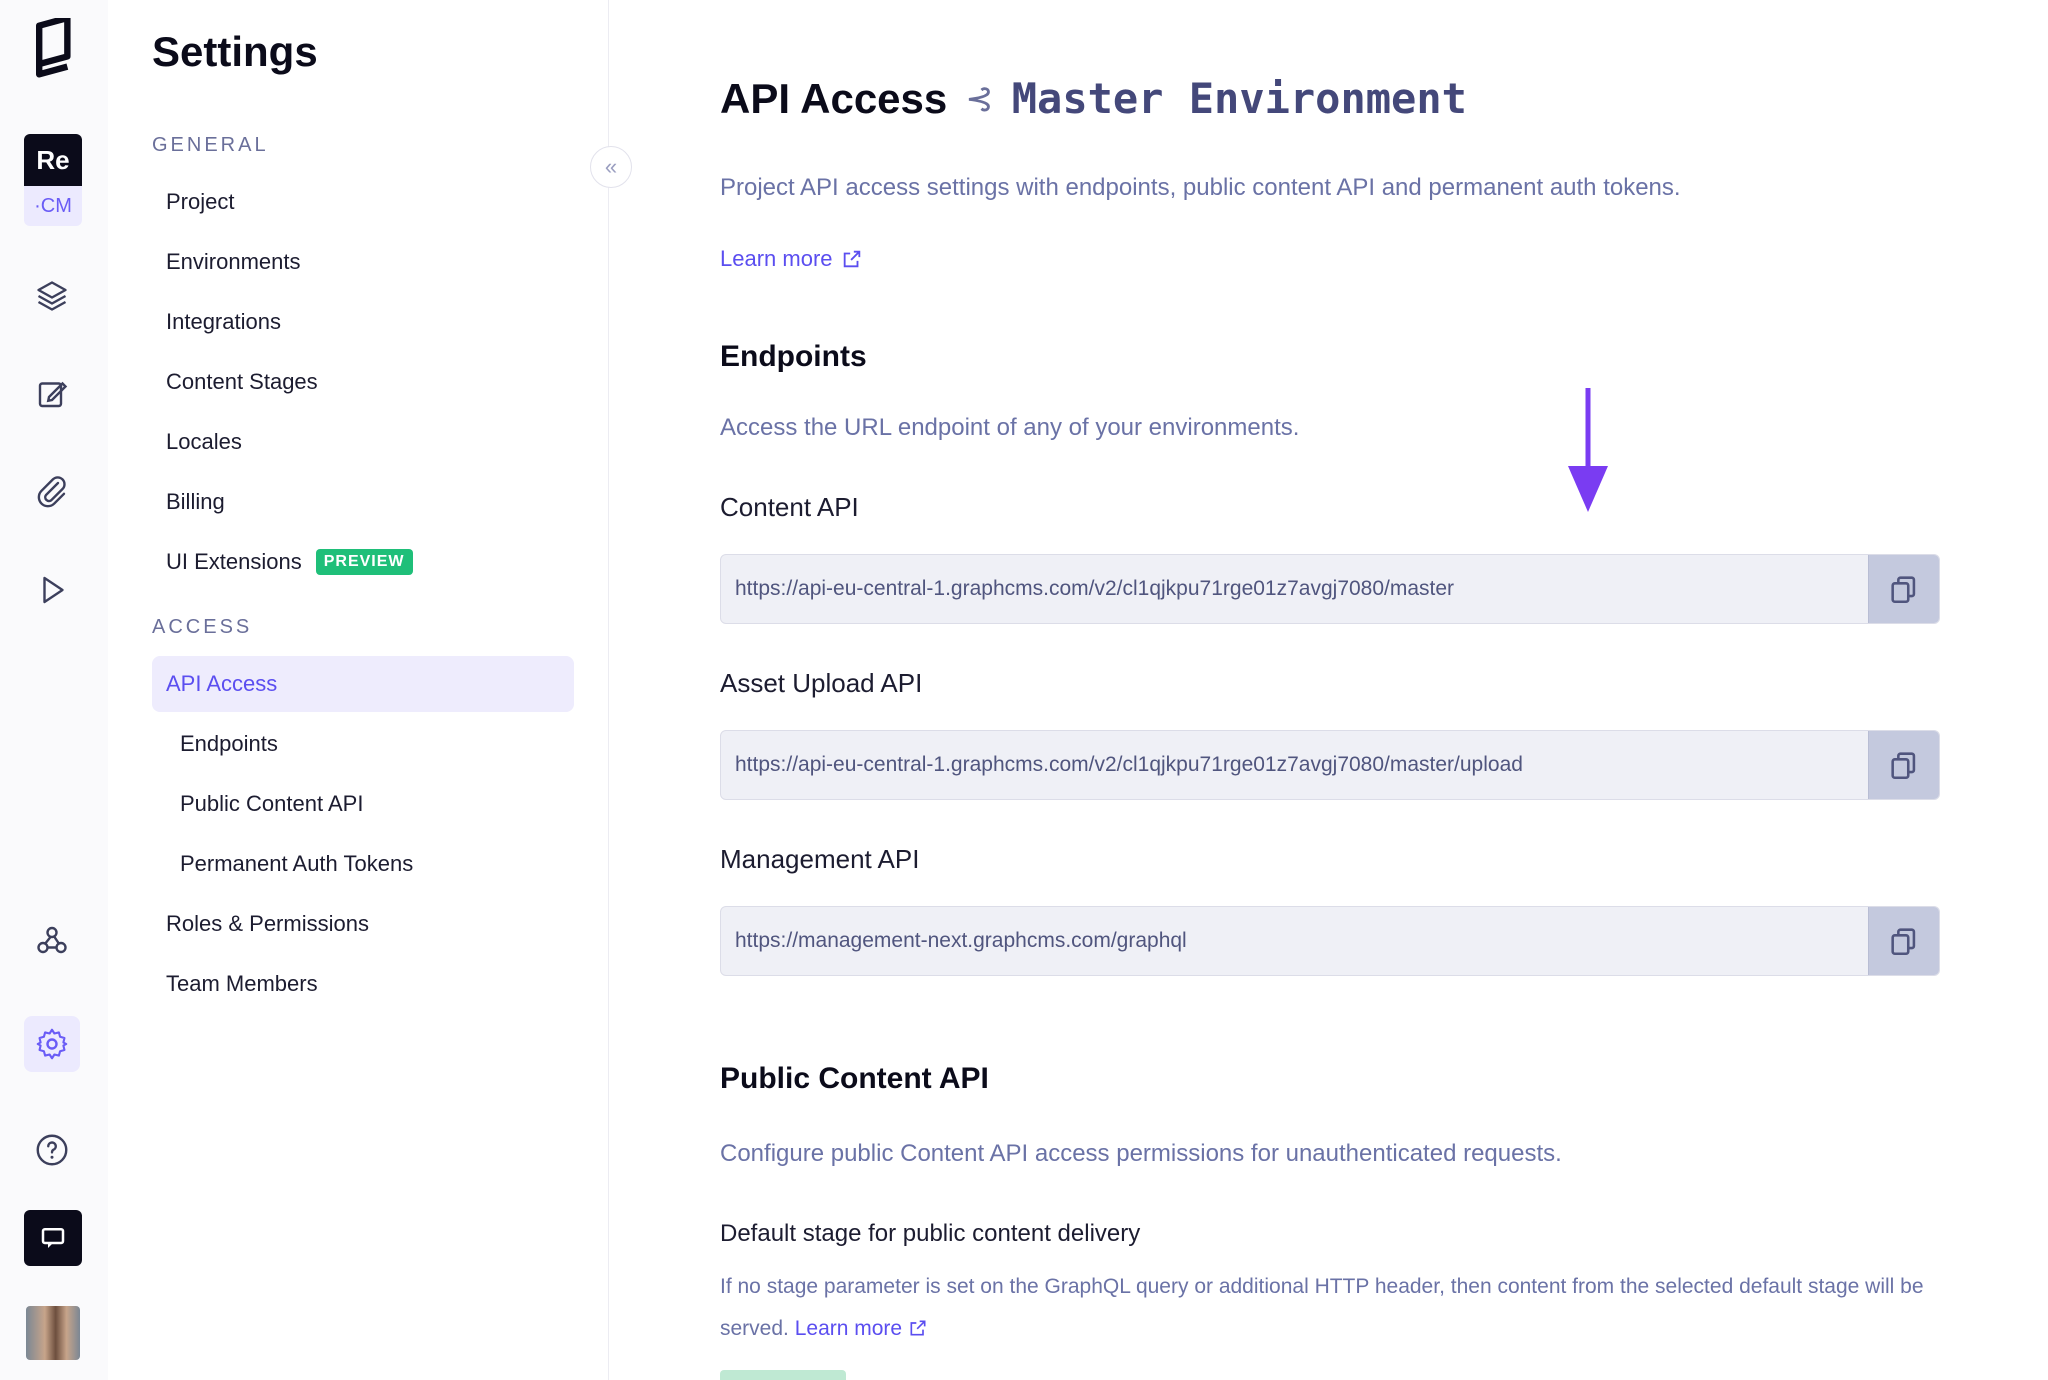 Image resolution: width=2048 pixels, height=1380 pixels. I want to click on app-logo-icon, so click(54, 51).